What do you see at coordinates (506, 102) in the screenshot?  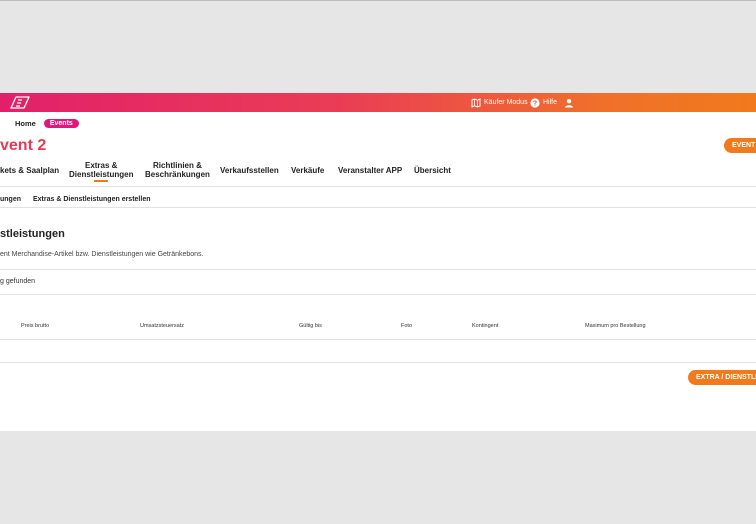 I see `buyer-mode-label: Käufer Modus` at bounding box center [506, 102].